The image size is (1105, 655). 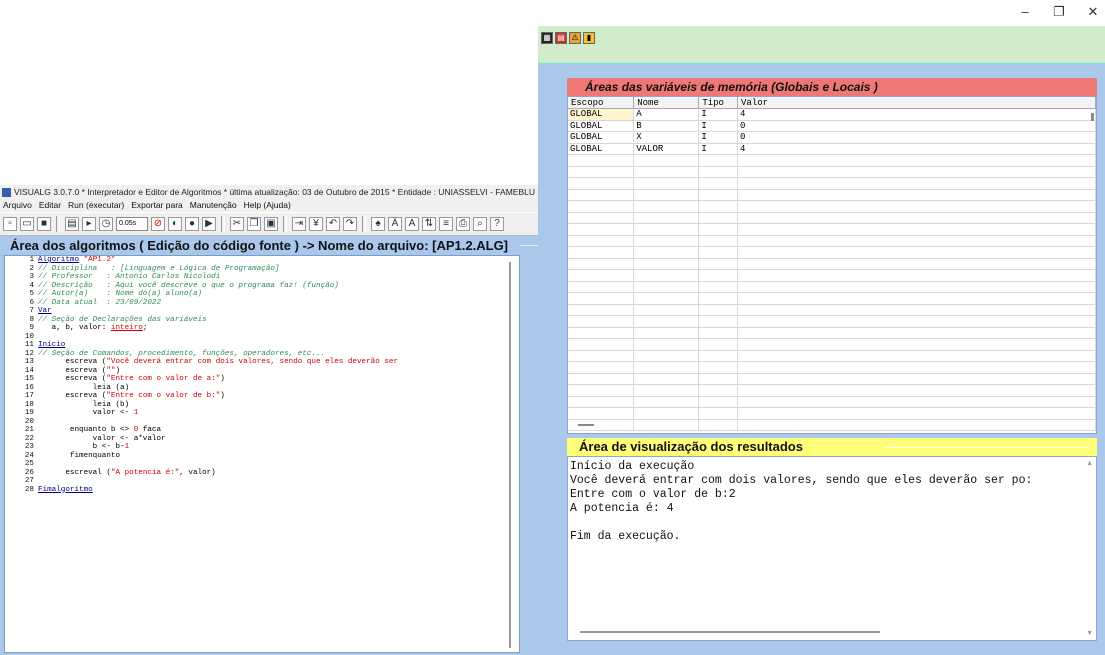 I want to click on find-icon: ♠, so click(x=378, y=224).